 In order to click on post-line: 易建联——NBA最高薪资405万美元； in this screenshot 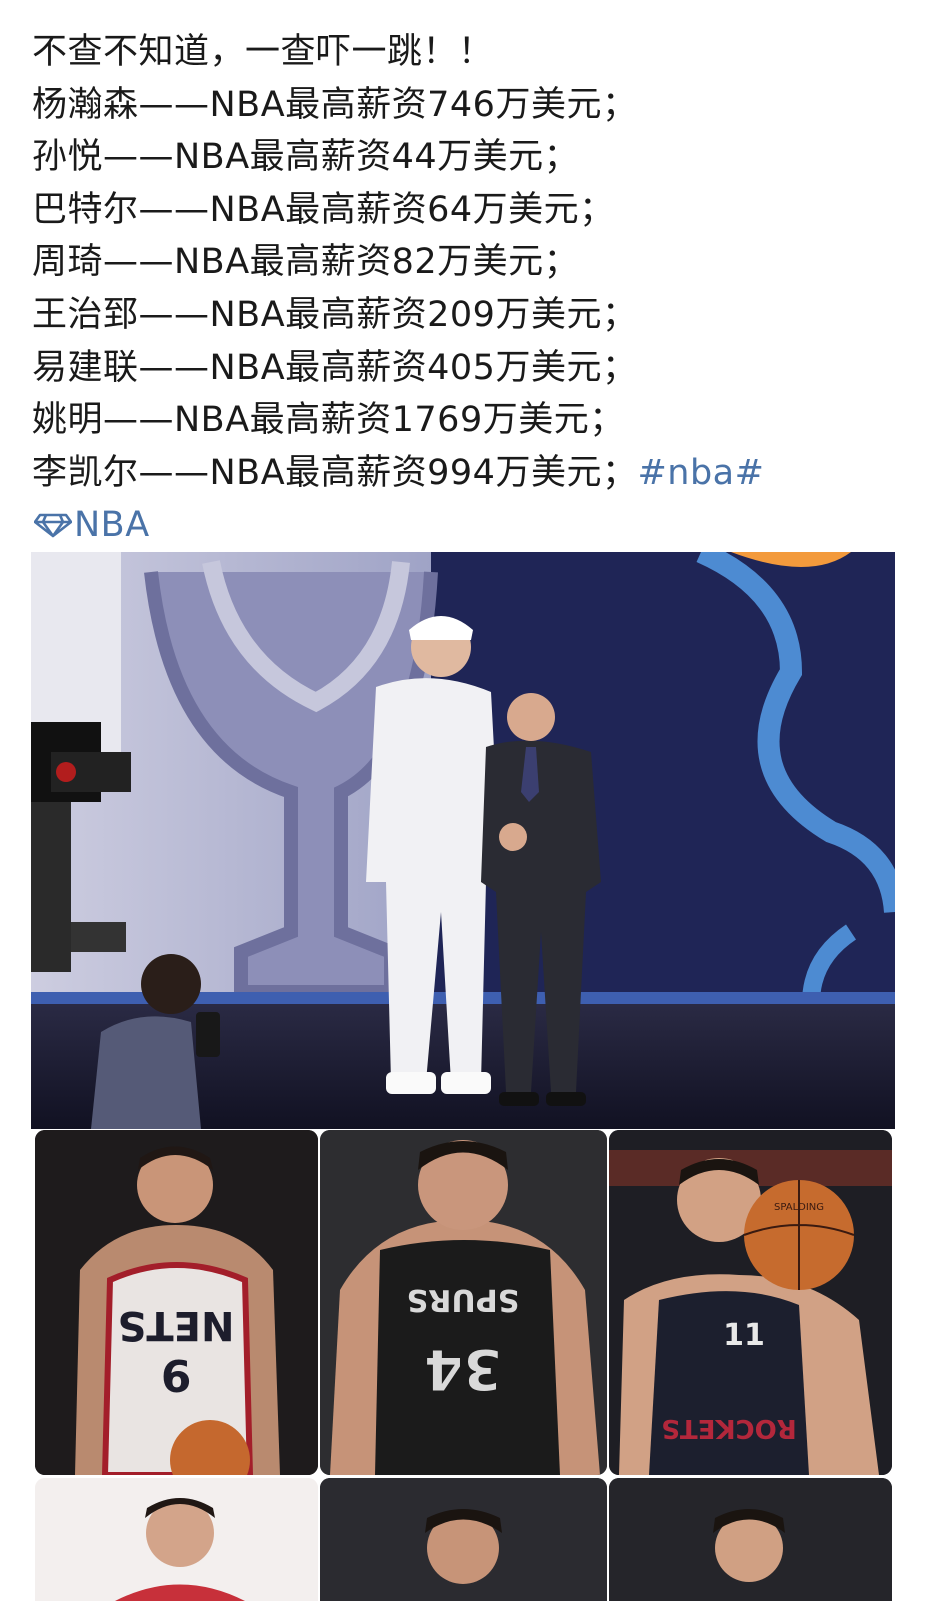, I will do `click(335, 367)`.